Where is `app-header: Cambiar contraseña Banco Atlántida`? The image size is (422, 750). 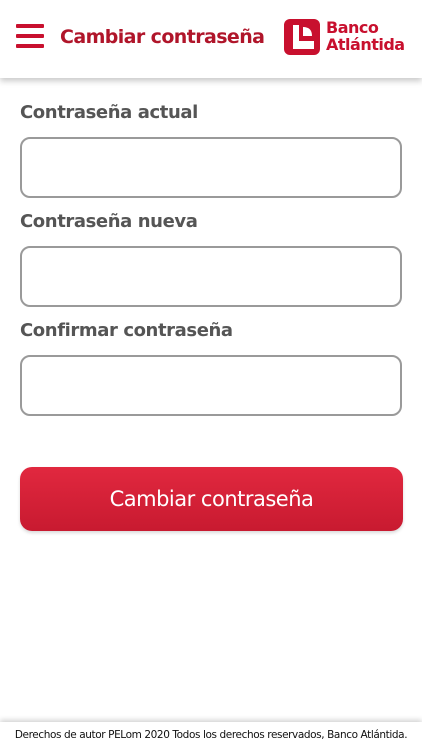
app-header: Cambiar contraseña Banco Atlántida is located at coordinates (211, 39).